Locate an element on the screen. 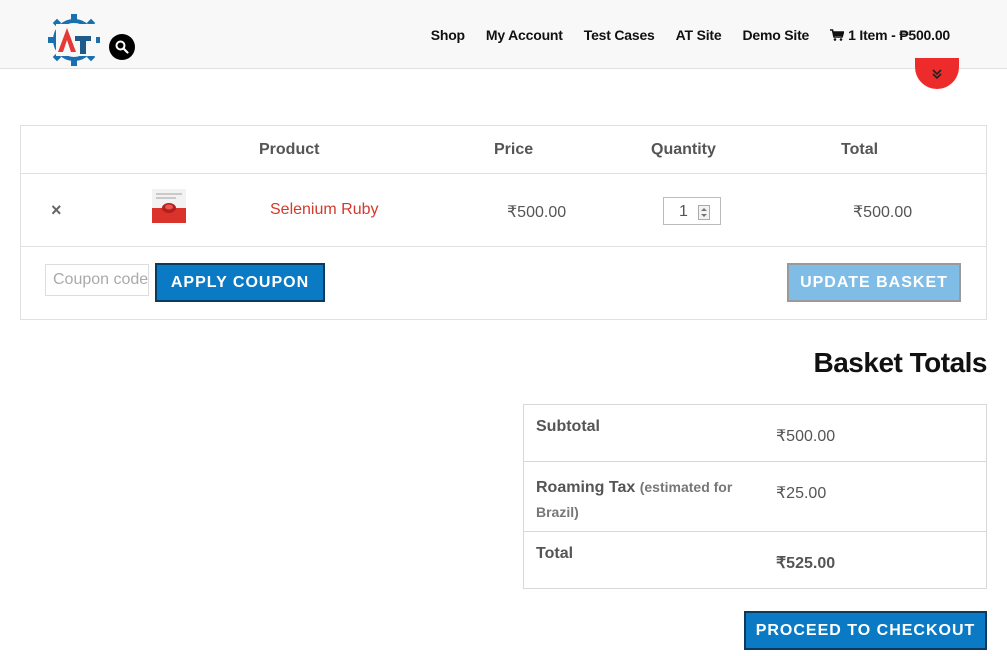 The height and width of the screenshot is (656, 1007). totals-row-subtotal: Subtotal ₹500.00 is located at coordinates (755, 433).